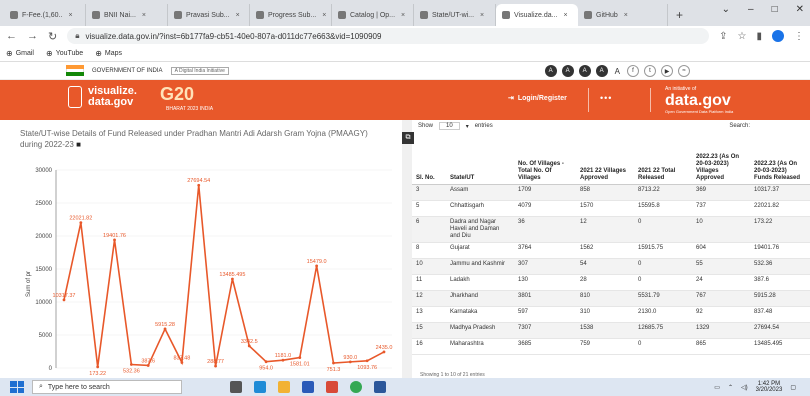  I want to click on vertical-scrollbar, so click(407, 249).